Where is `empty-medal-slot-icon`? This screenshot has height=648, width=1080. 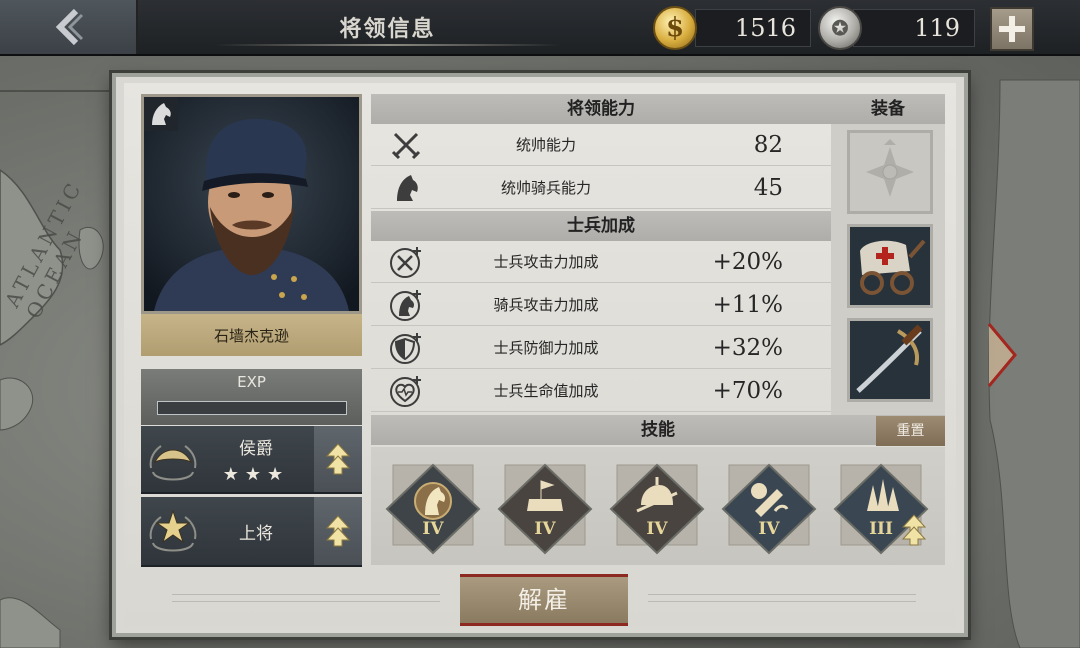
empty-medal-slot-icon is located at coordinates (890, 172).